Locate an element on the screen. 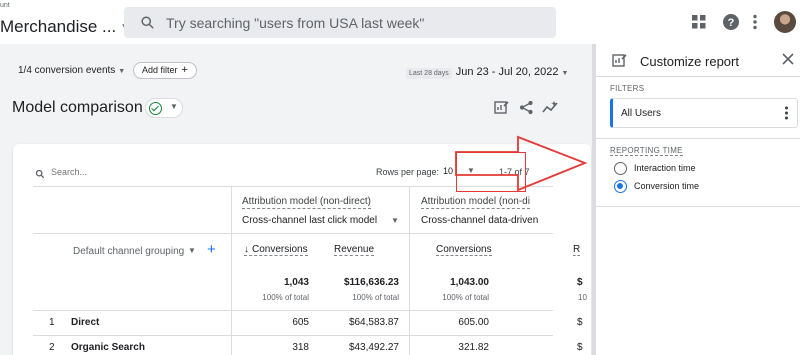 The height and width of the screenshot is (355, 800). metric-header-revenue: Revenue is located at coordinates (354, 250).